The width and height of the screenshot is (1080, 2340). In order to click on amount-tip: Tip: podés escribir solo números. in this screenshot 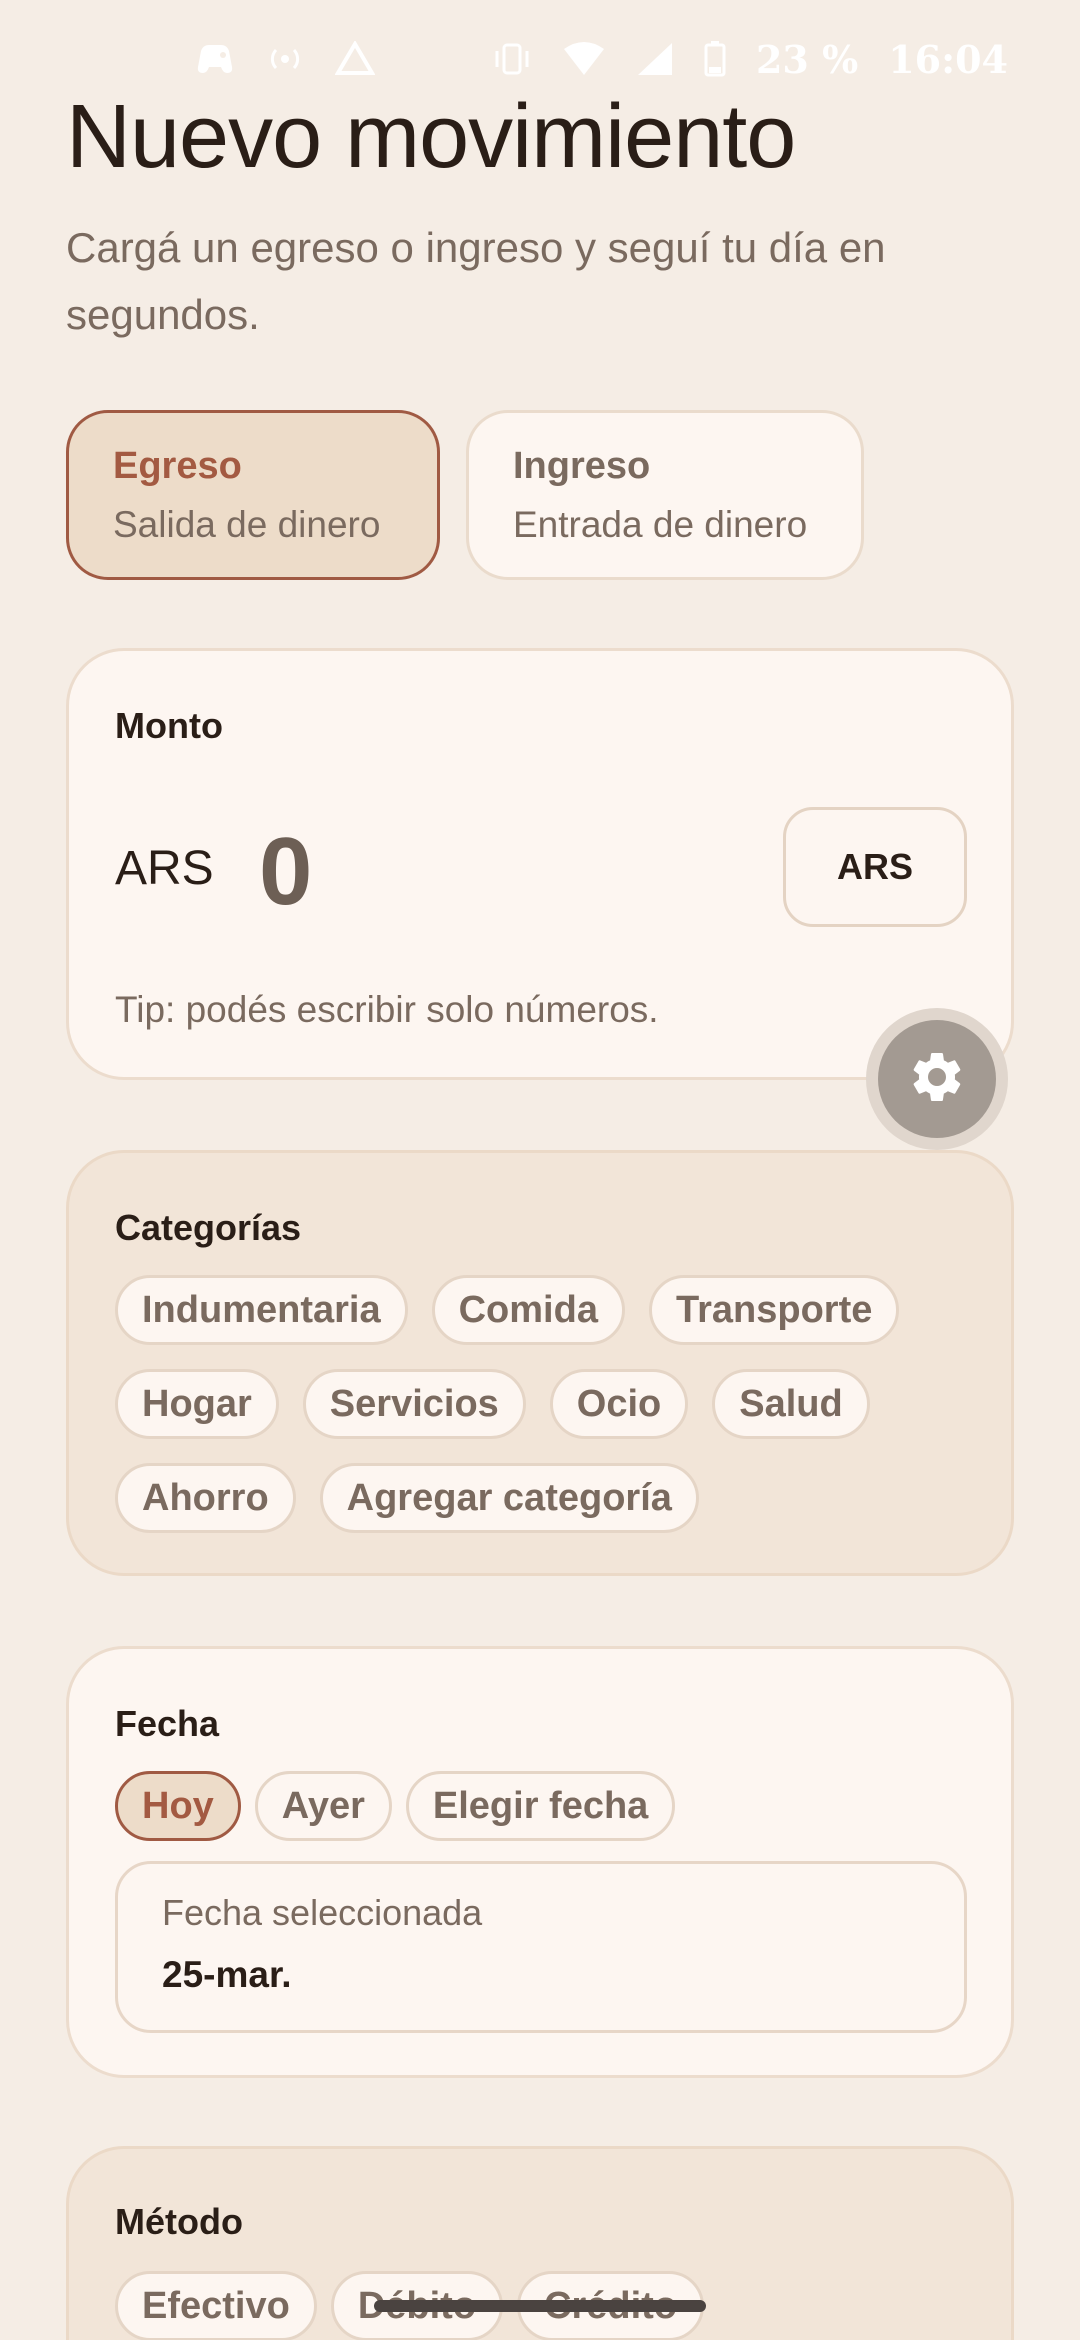, I will do `click(387, 1009)`.